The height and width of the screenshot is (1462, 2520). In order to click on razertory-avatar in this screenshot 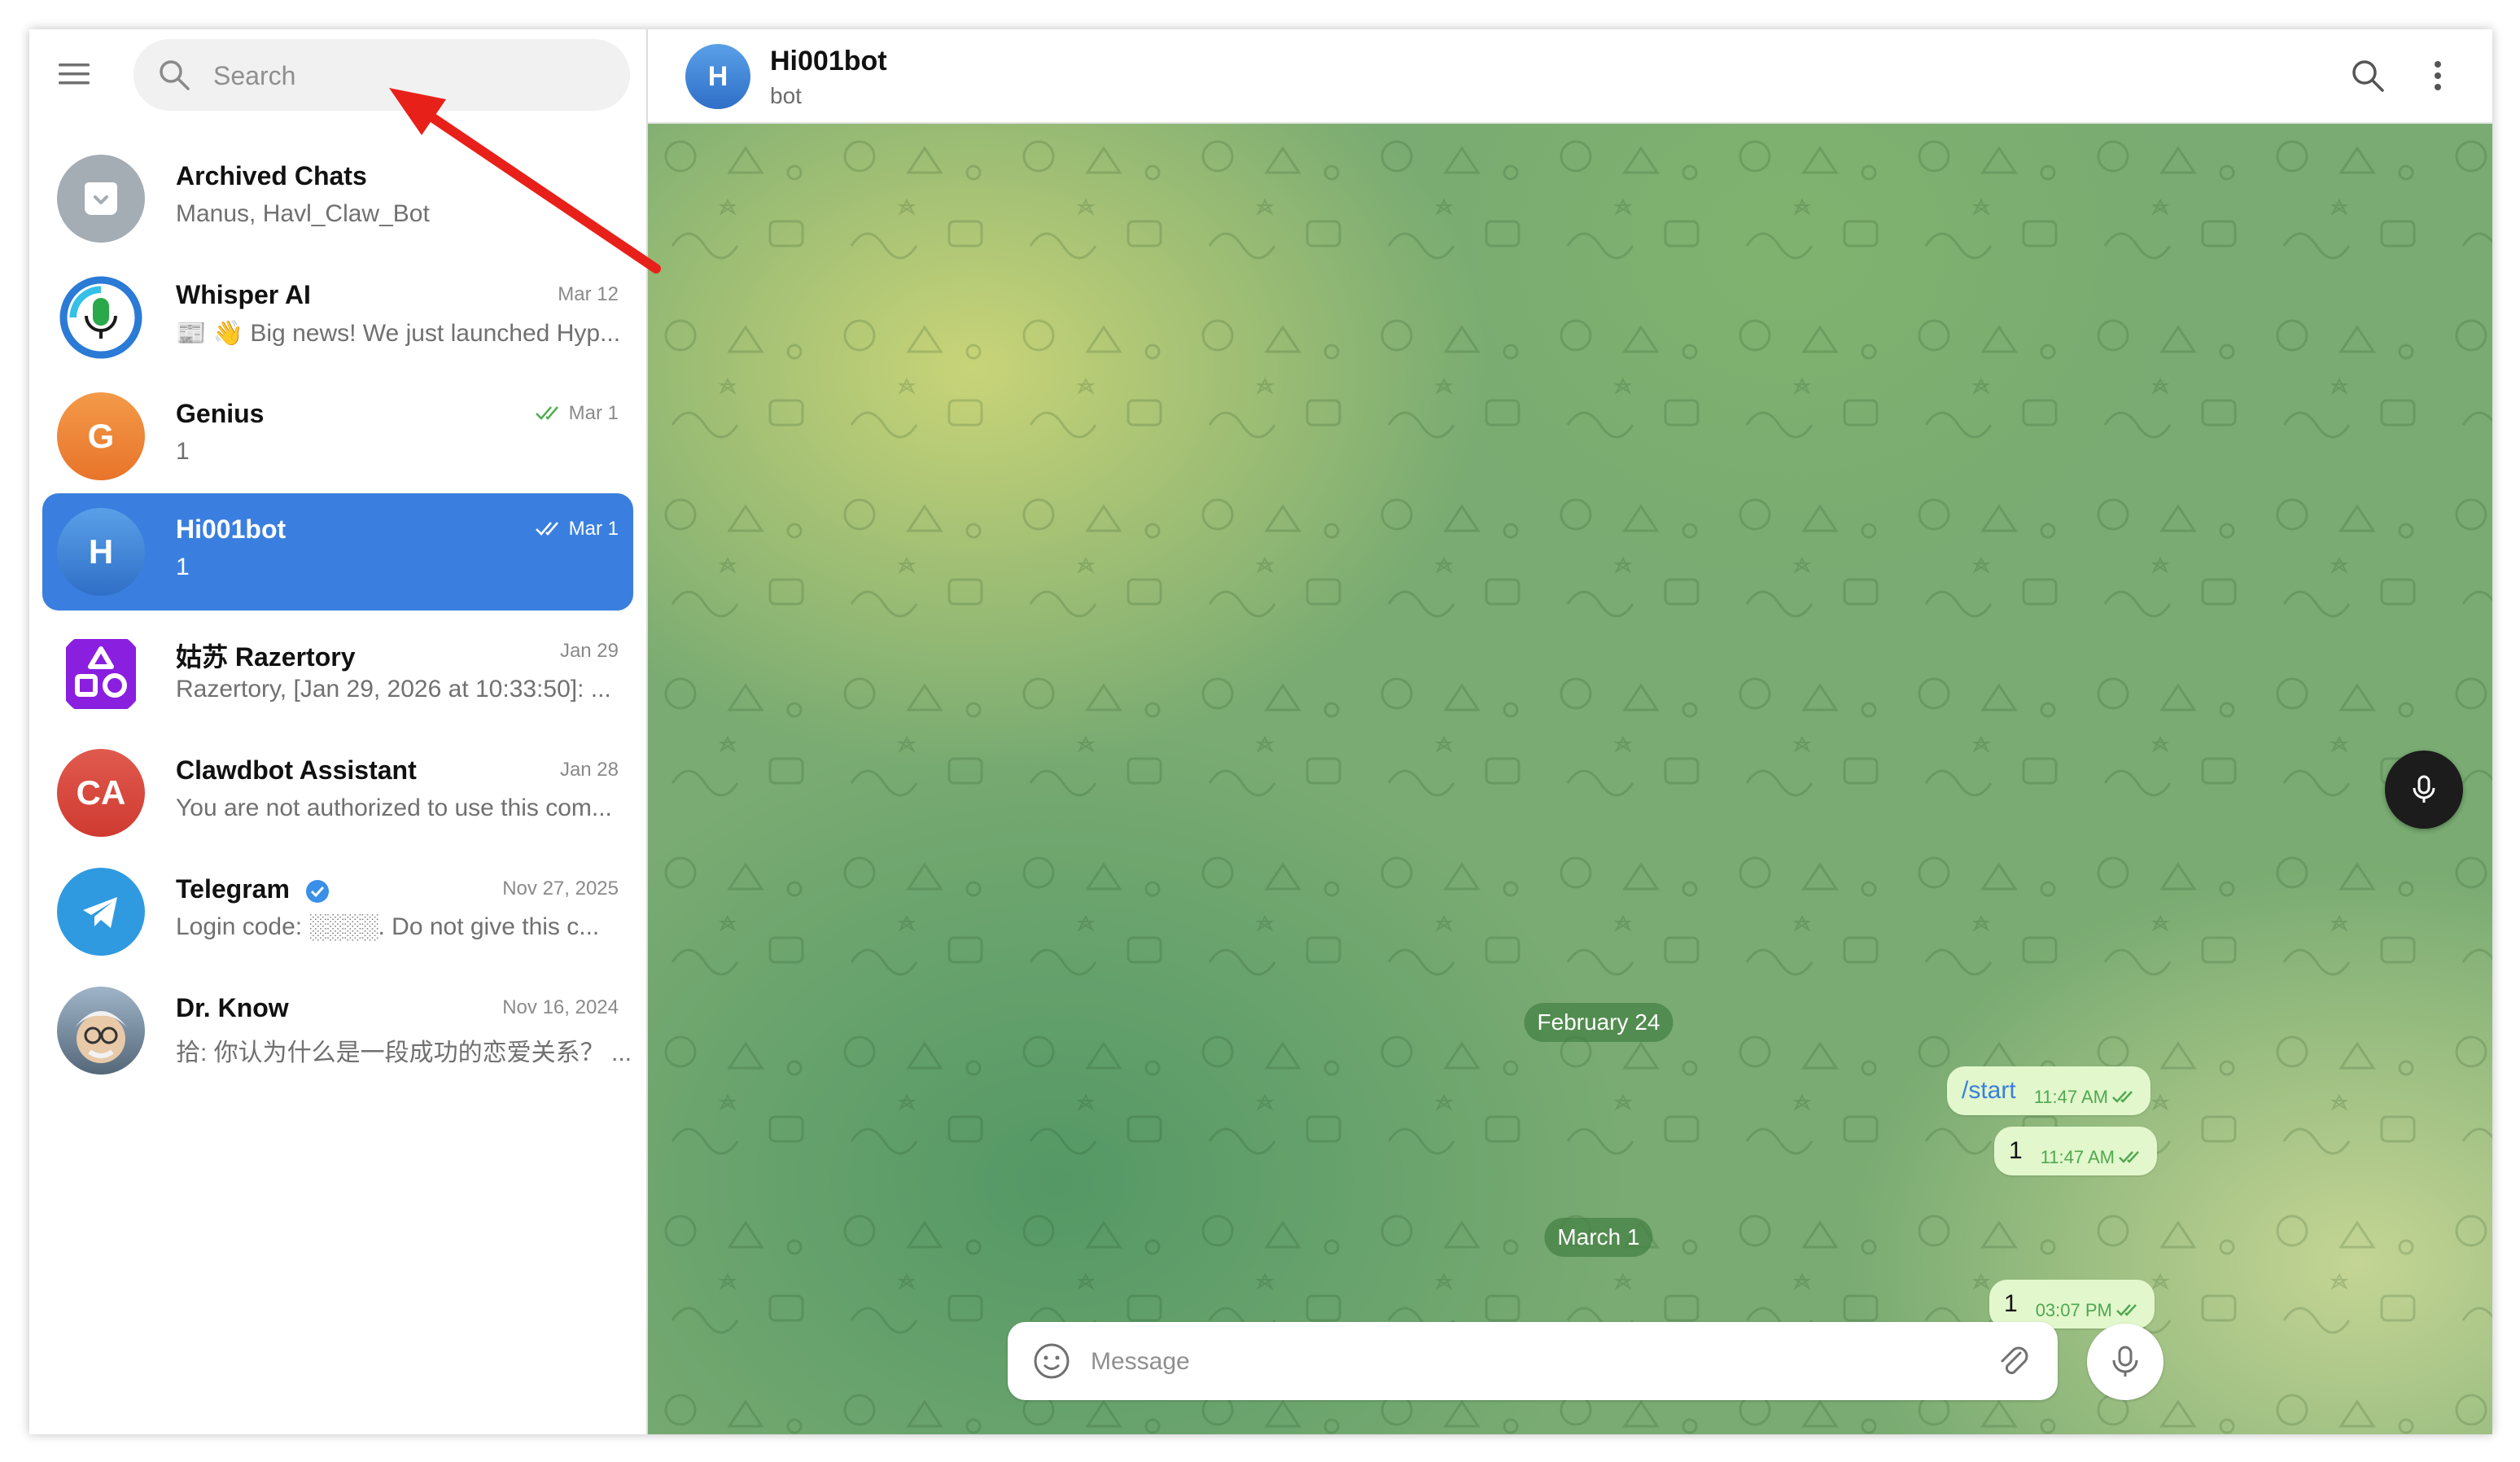, I will do `click(101, 674)`.